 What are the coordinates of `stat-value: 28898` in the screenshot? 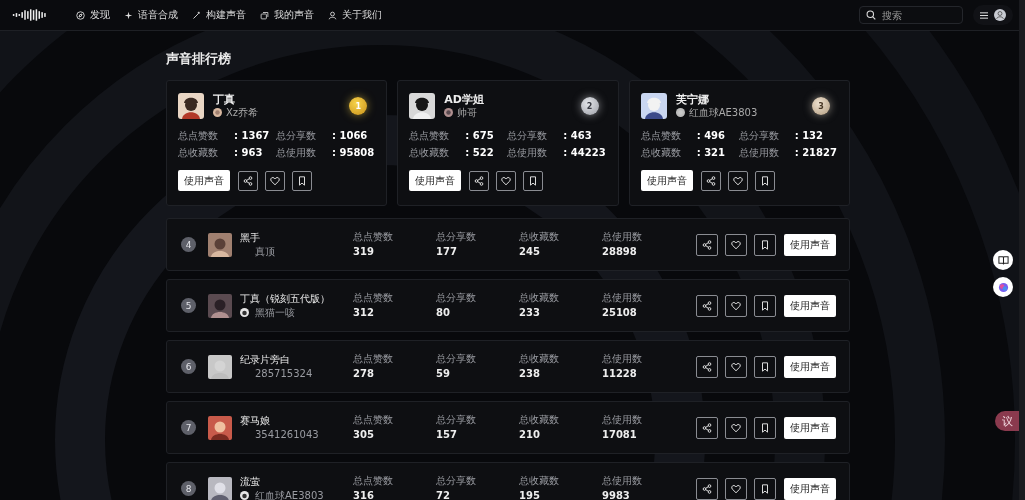 It's located at (620, 252).